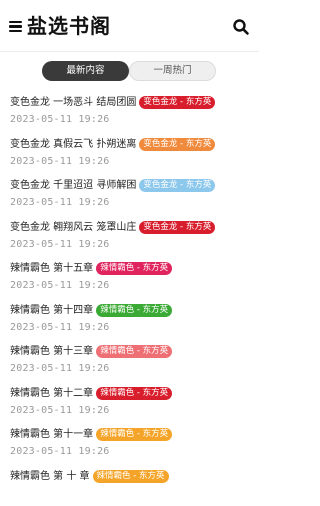 The width and height of the screenshot is (320, 506). What do you see at coordinates (73, 102) in the screenshot?
I see `item-title: 变色金龙 一场恶斗 结局团圆` at bounding box center [73, 102].